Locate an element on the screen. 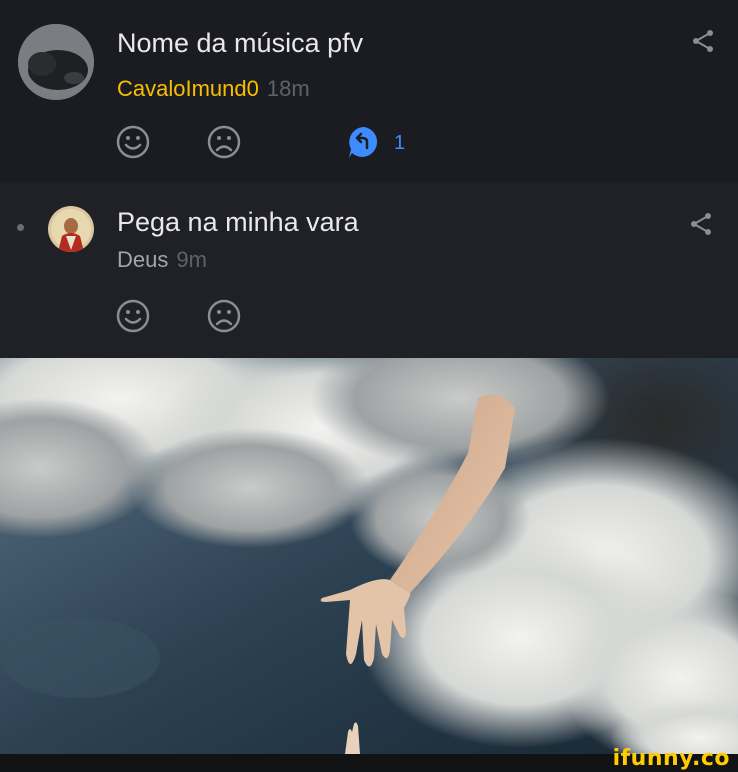 The height and width of the screenshot is (772, 738). reply-bubble-icon is located at coordinates (364, 142).